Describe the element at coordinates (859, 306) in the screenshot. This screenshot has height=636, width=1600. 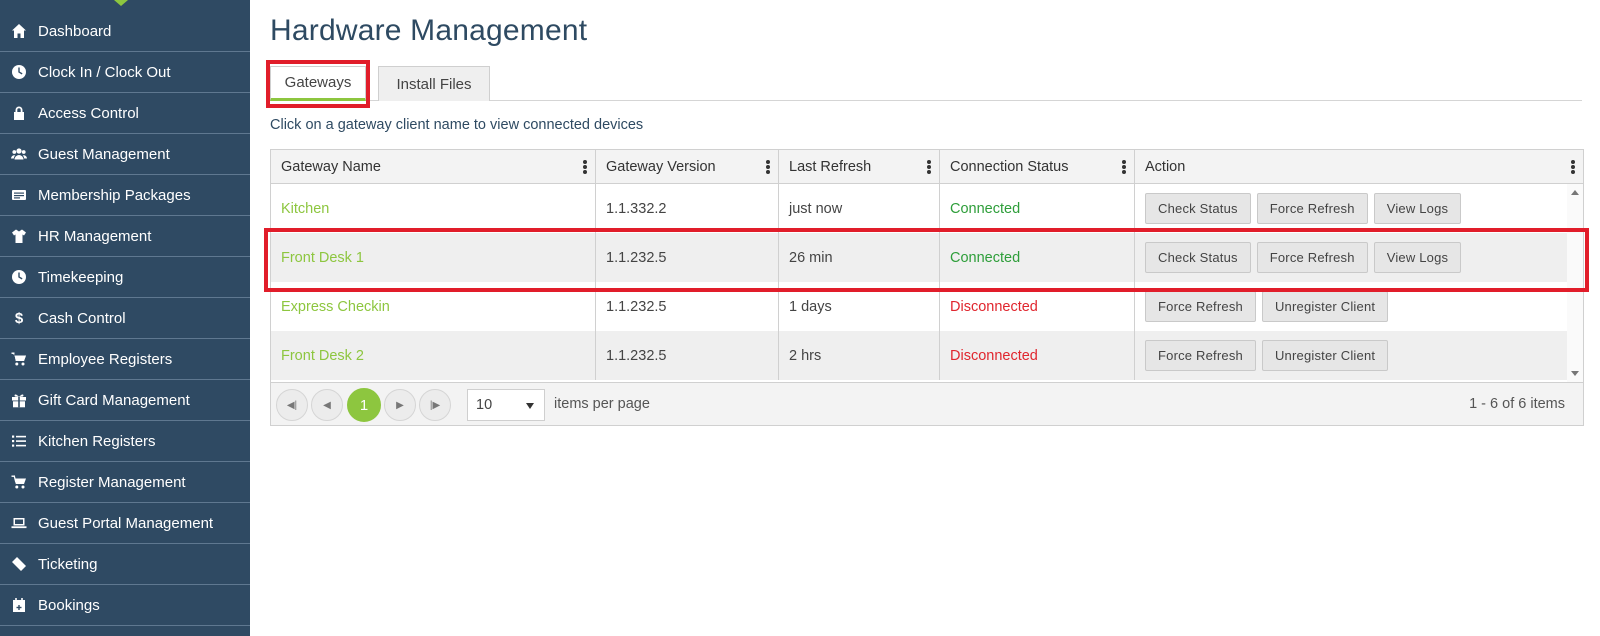
I see `last-refresh-cell: 1 days` at that location.